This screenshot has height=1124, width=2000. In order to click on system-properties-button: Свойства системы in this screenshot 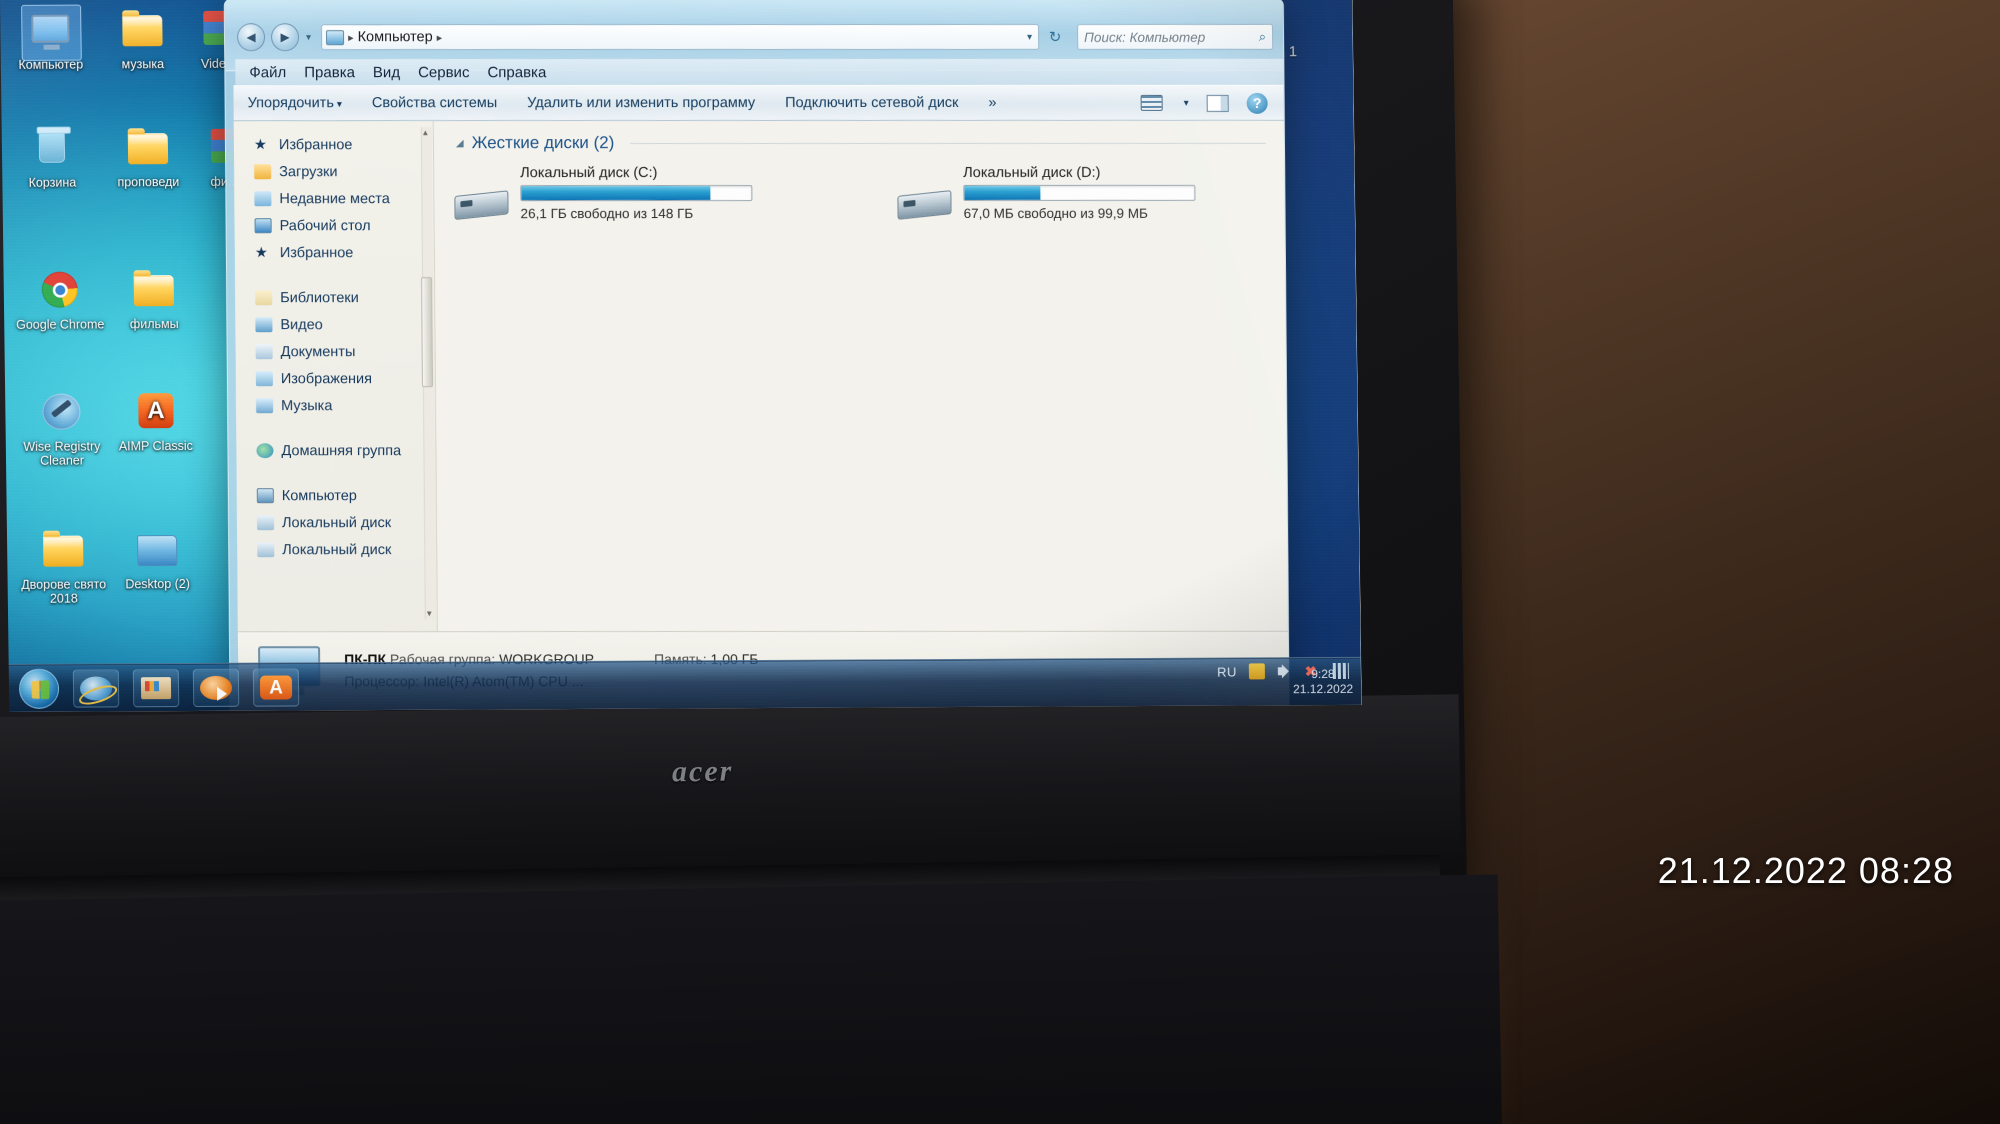, I will do `click(434, 103)`.